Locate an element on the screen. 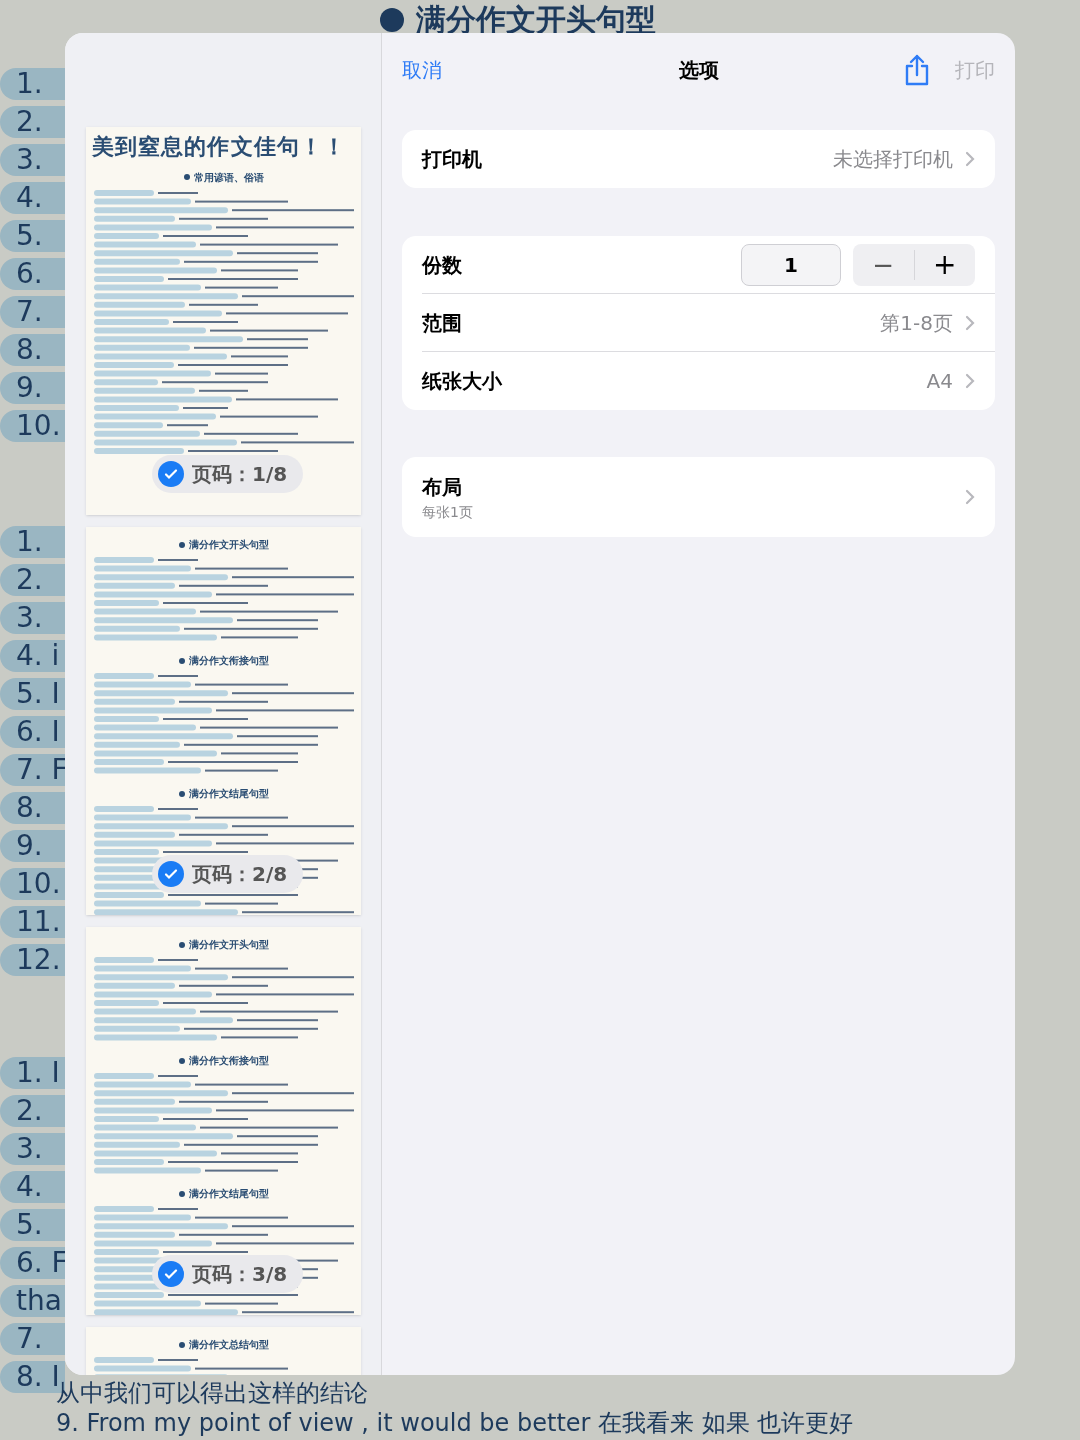 This screenshot has width=1080, height=1440. page-number: 页码：2/8 is located at coordinates (240, 874).